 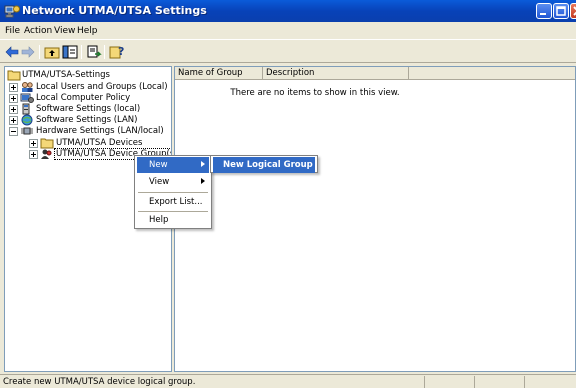 What do you see at coordinates (173, 220) in the screenshot?
I see `context-menu-item-help: Help` at bounding box center [173, 220].